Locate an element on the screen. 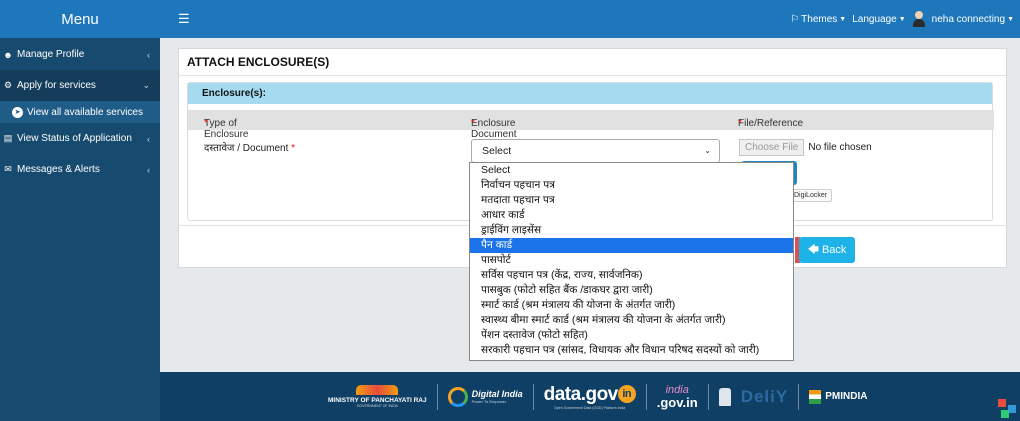 The image size is (1020, 421). dropdown-option: आधार कार्ड is located at coordinates (631, 215).